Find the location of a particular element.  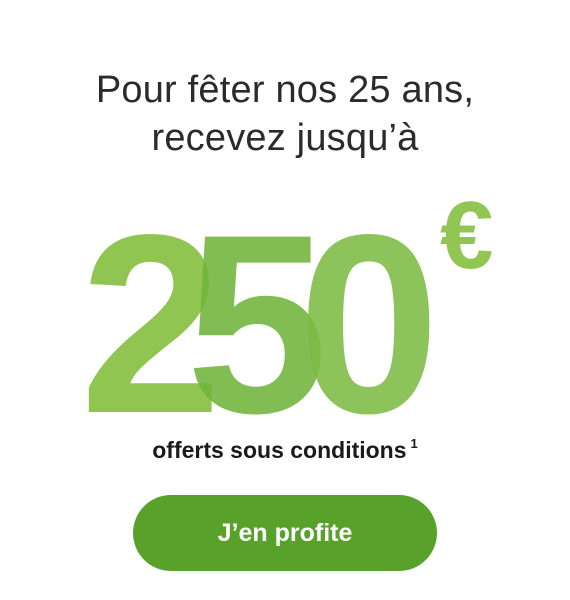

footnote-marker: 1 is located at coordinates (414, 443).